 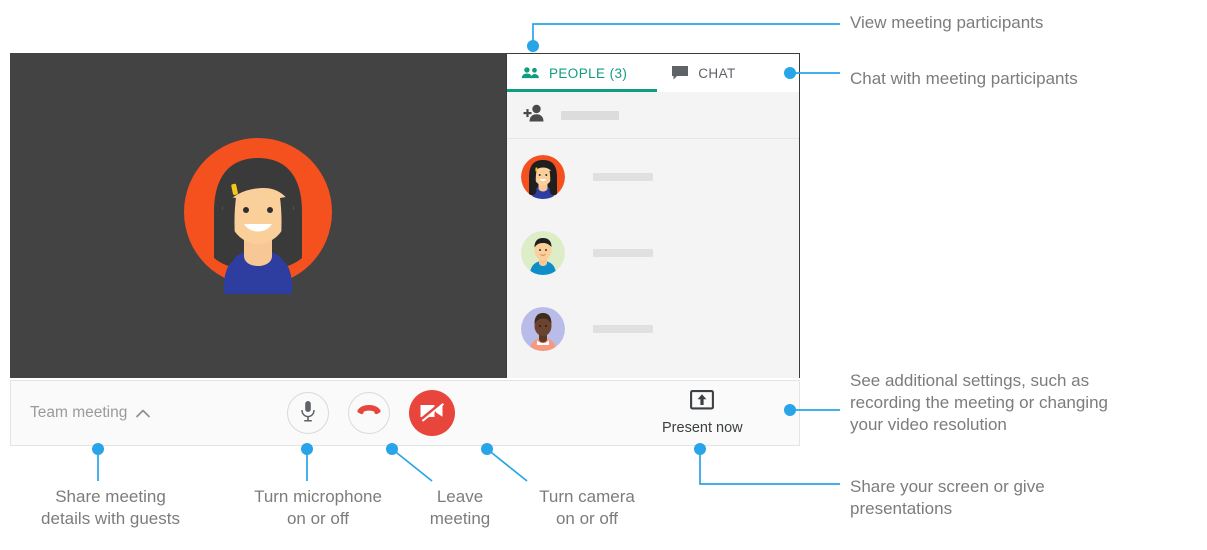 What do you see at coordinates (590, 115) in the screenshot?
I see `add-person-placeholder-bar` at bounding box center [590, 115].